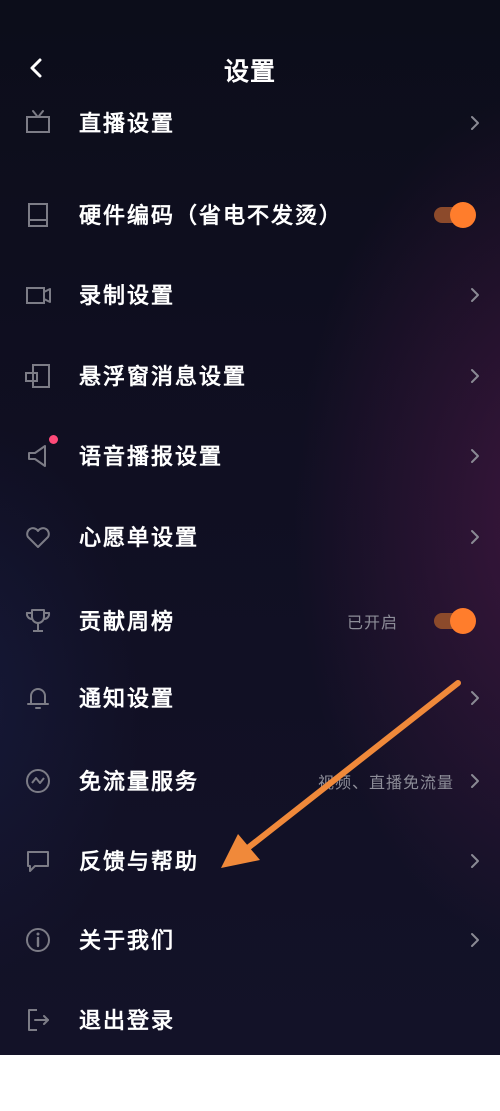 This screenshot has width=500, height=1111. Describe the element at coordinates (38, 621) in the screenshot. I see `trophy-icon` at that location.